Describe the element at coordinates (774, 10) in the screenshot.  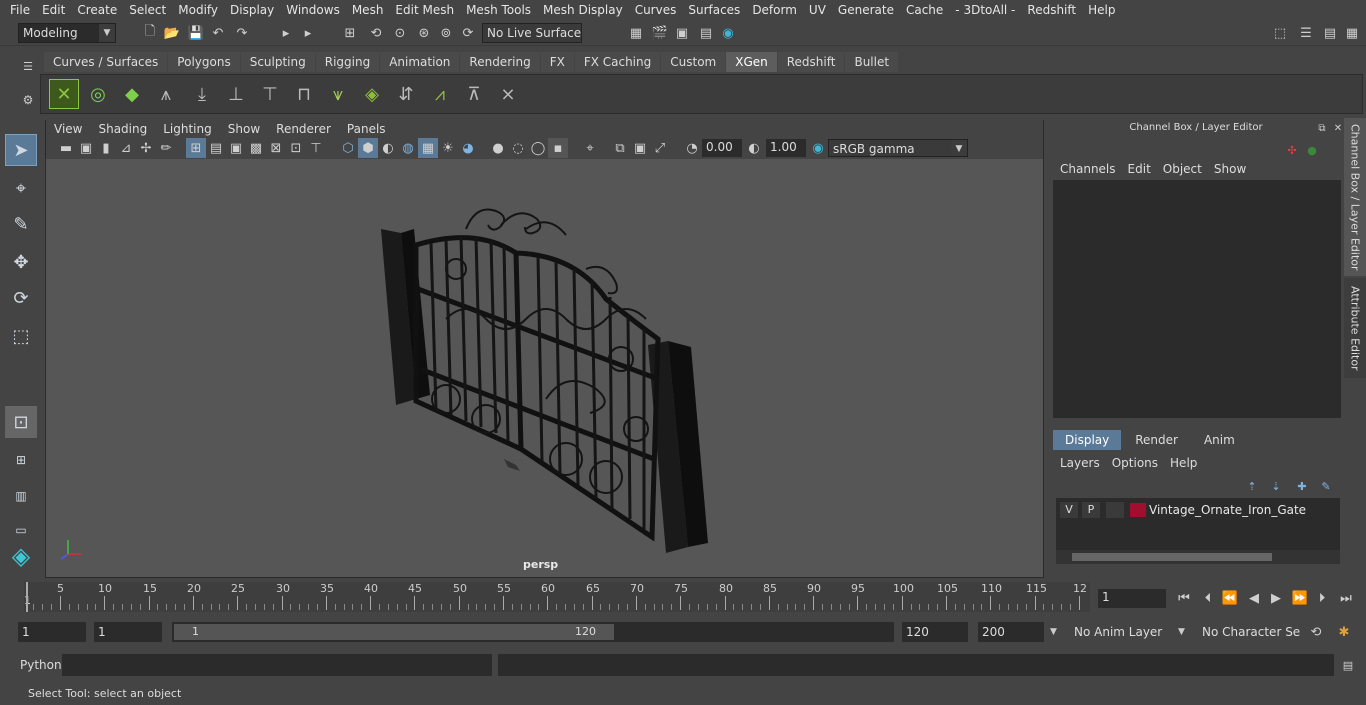
I see `menu-deform: Deform` at that location.